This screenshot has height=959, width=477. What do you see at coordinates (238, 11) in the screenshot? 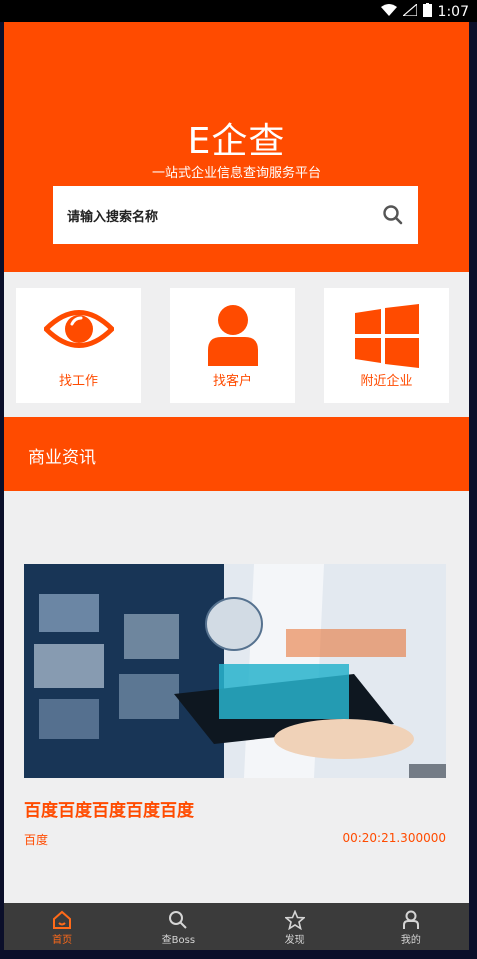
I see `status-bar: 1:07` at bounding box center [238, 11].